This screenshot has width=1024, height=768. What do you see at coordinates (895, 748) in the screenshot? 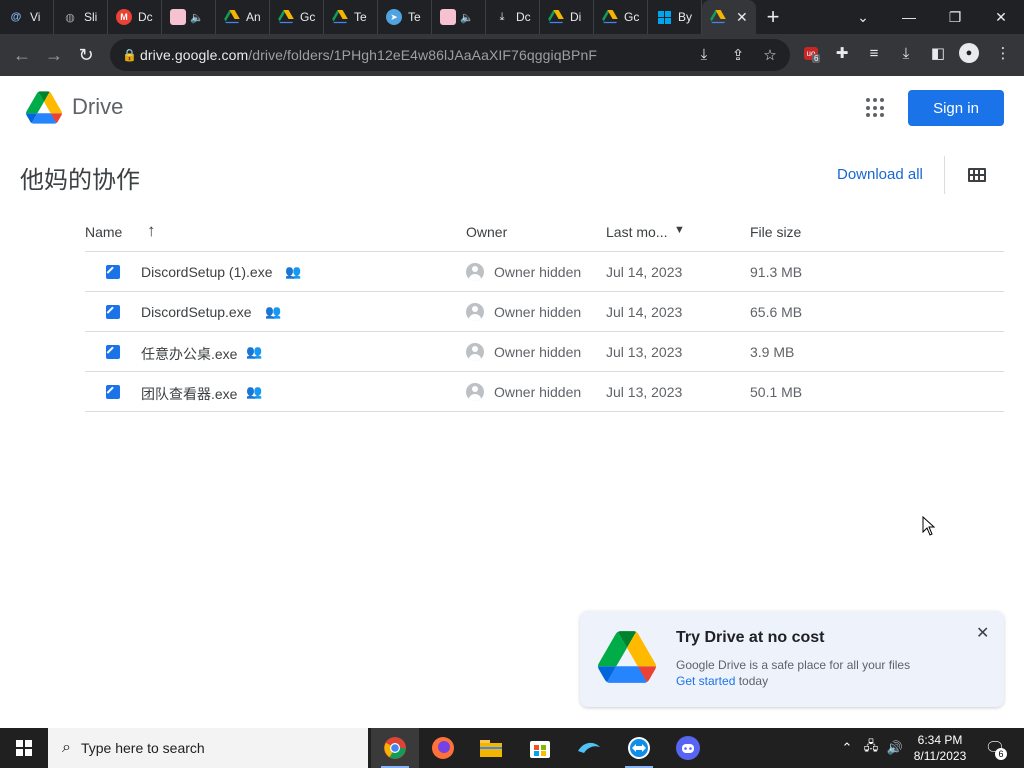
I see `volume-icon: 🔊` at bounding box center [895, 748].